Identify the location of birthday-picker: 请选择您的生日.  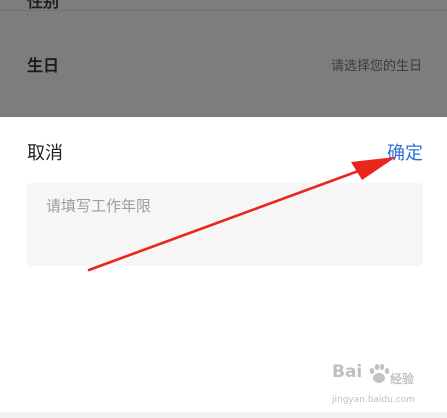
(376, 64).